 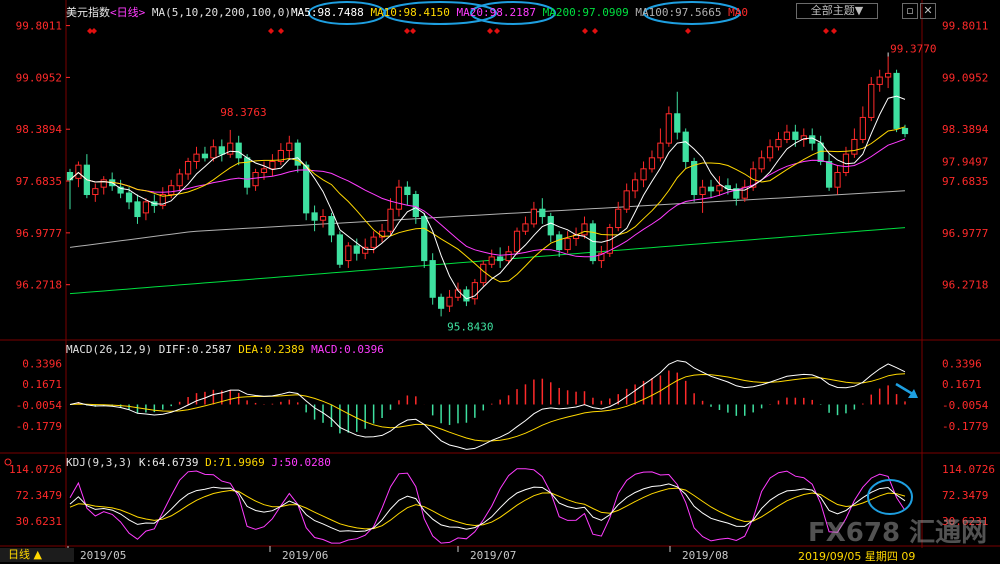 What do you see at coordinates (168, 462) in the screenshot?
I see `kdj-k: K:64.6739` at bounding box center [168, 462].